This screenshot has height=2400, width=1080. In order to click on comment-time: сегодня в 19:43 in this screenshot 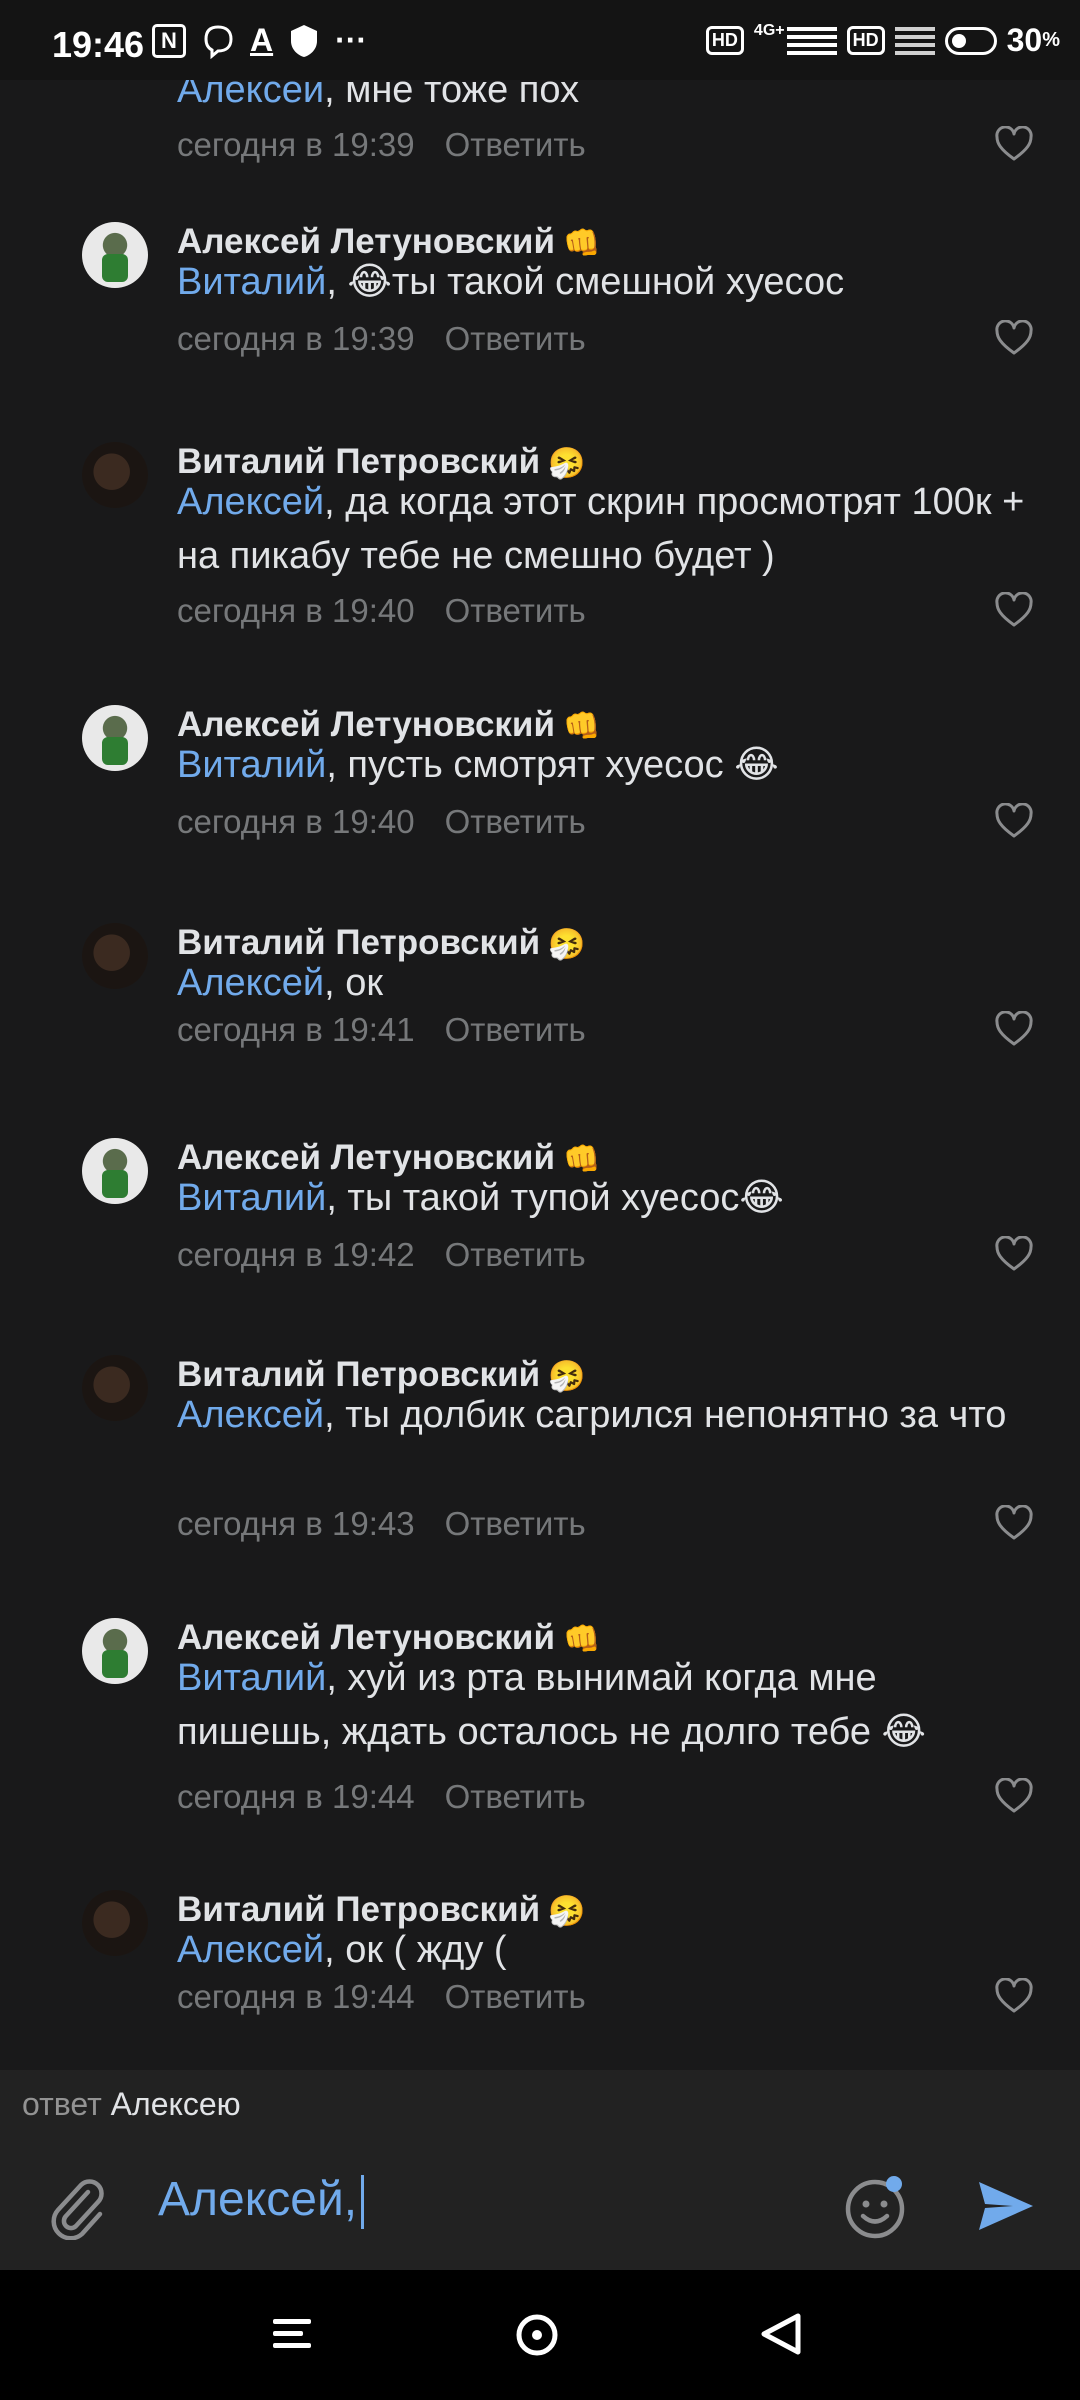, I will do `click(296, 1523)`.